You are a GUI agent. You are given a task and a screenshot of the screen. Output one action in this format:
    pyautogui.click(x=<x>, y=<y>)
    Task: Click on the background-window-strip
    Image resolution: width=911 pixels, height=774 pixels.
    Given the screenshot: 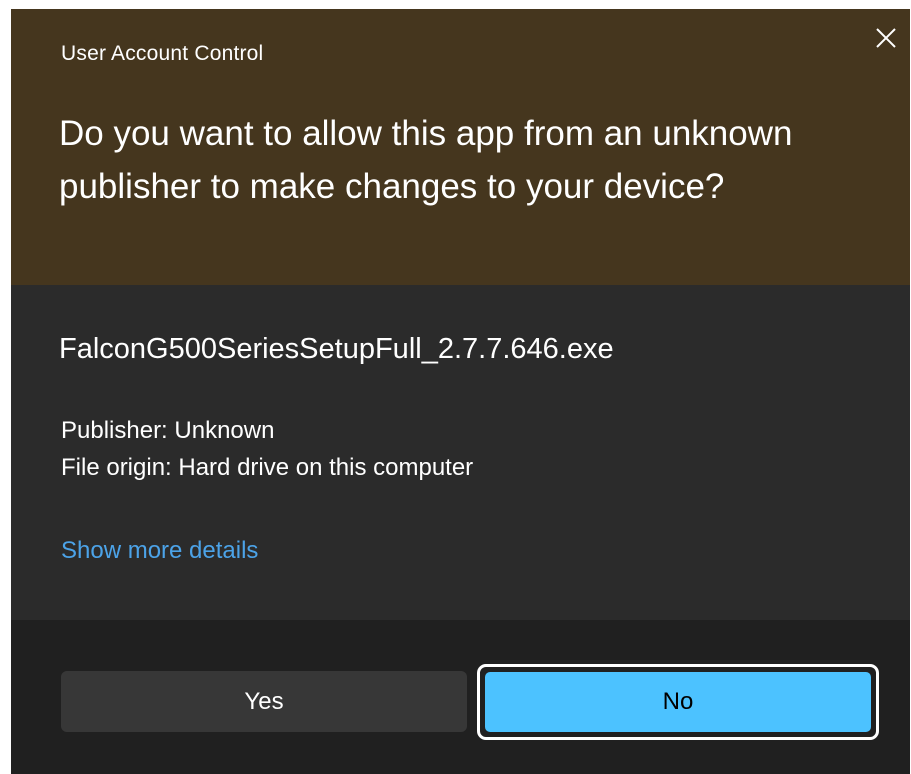 What is the action you would take?
    pyautogui.click(x=455, y=4)
    